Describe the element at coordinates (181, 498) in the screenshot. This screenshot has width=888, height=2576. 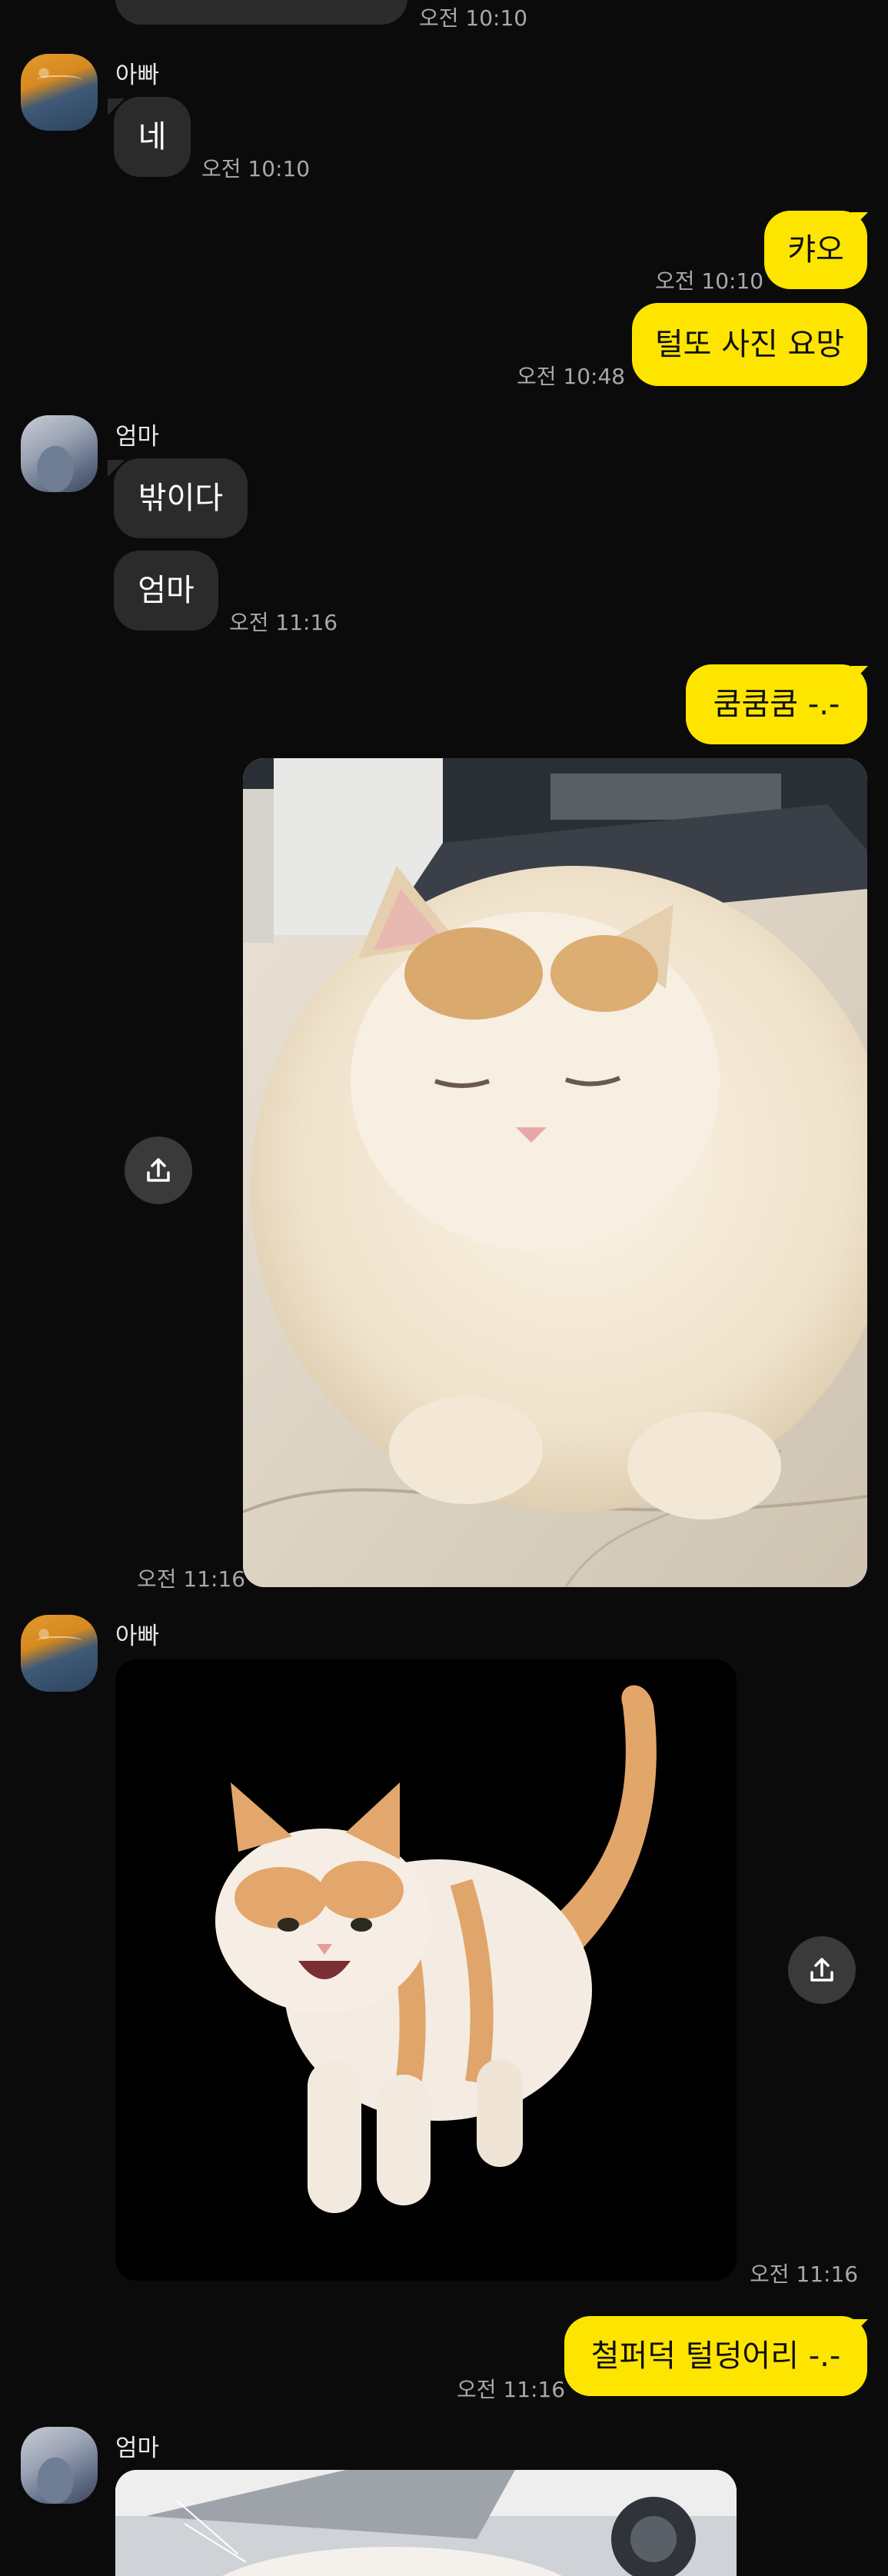
I see `incoming-message-bubble: 밖이다` at that location.